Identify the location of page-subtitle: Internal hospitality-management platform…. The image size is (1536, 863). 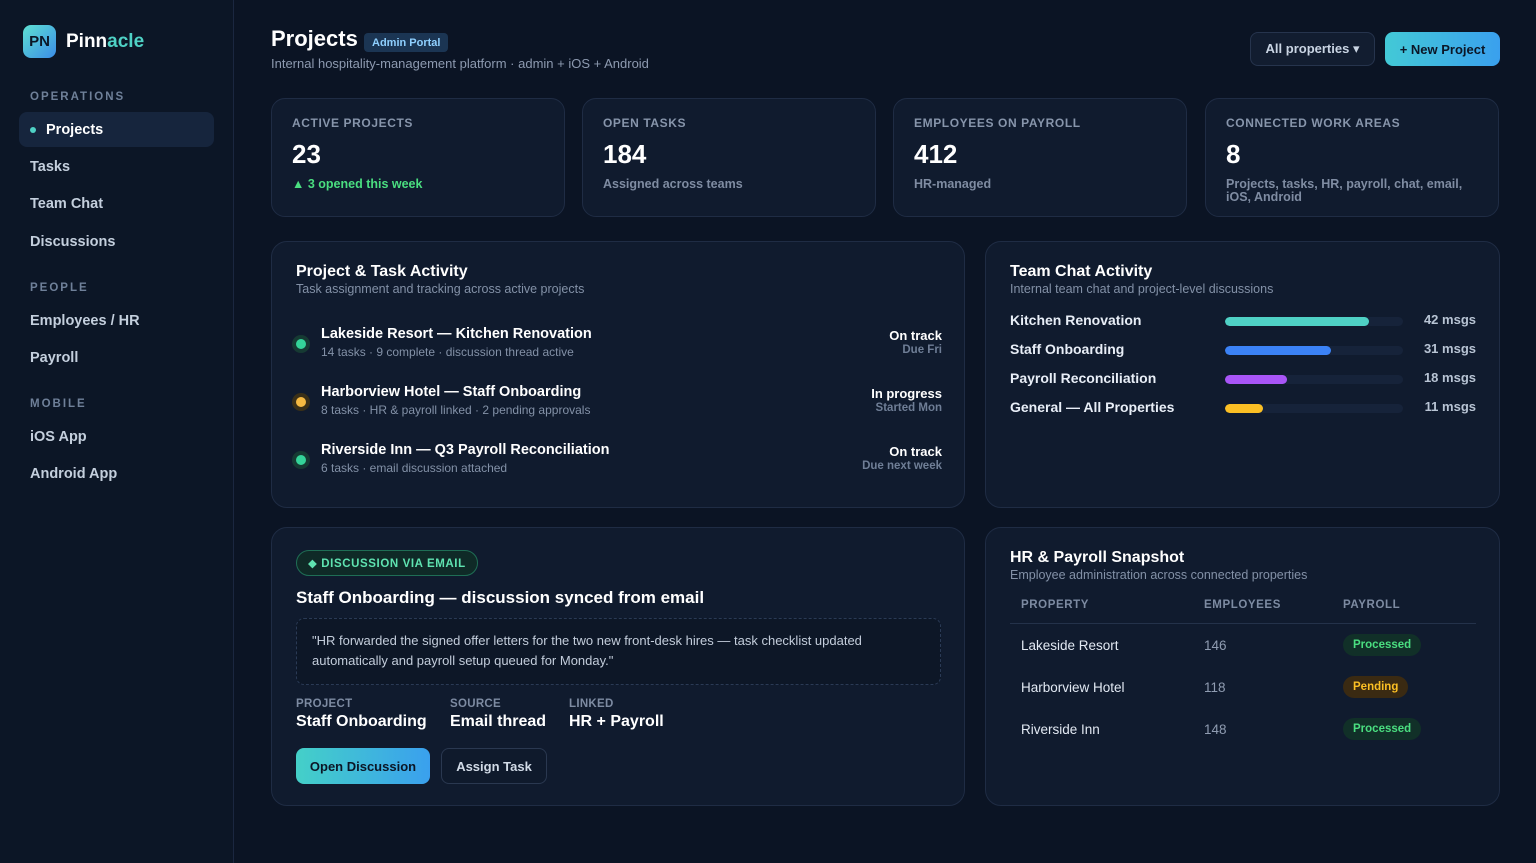
(460, 63).